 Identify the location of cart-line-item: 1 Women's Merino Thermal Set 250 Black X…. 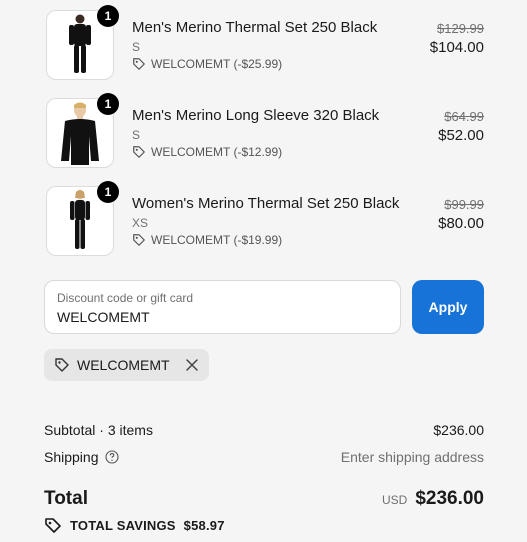
(264, 227).